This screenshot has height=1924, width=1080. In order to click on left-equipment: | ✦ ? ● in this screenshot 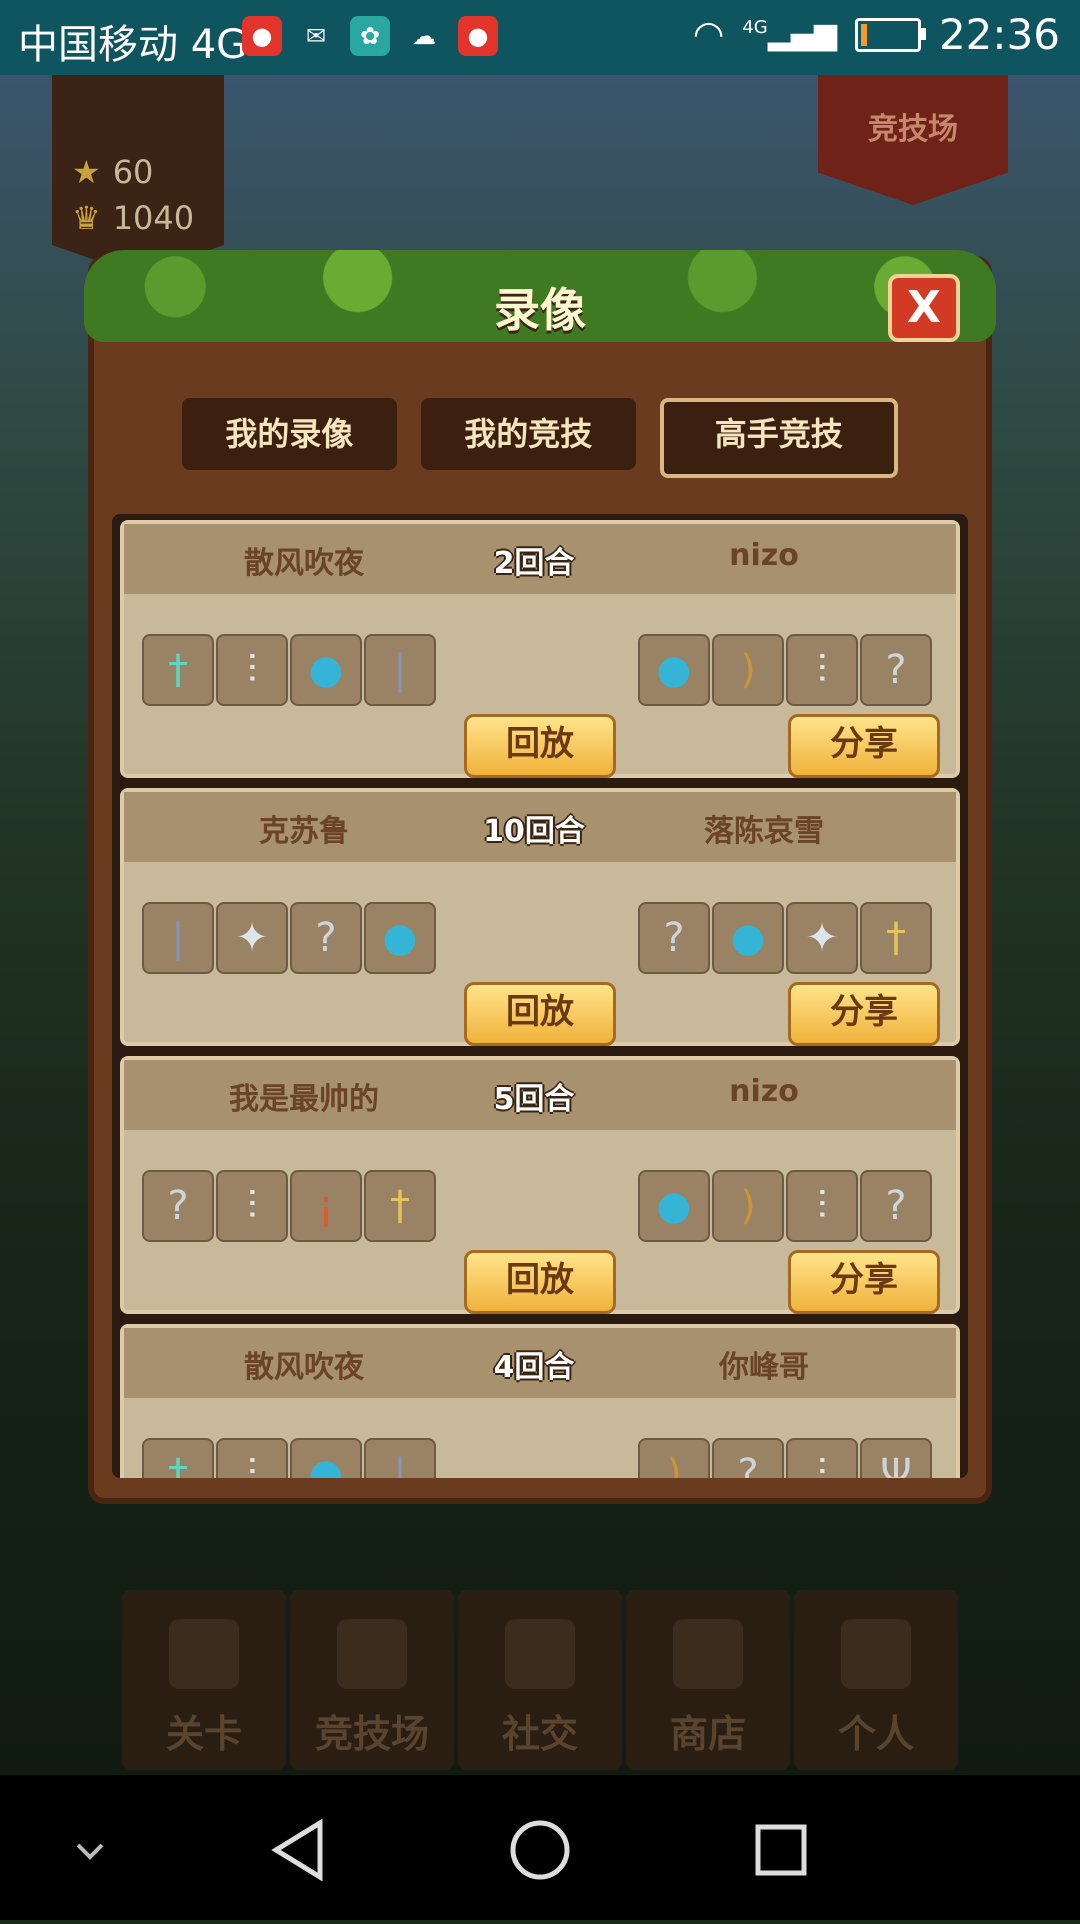, I will do `click(289, 938)`.